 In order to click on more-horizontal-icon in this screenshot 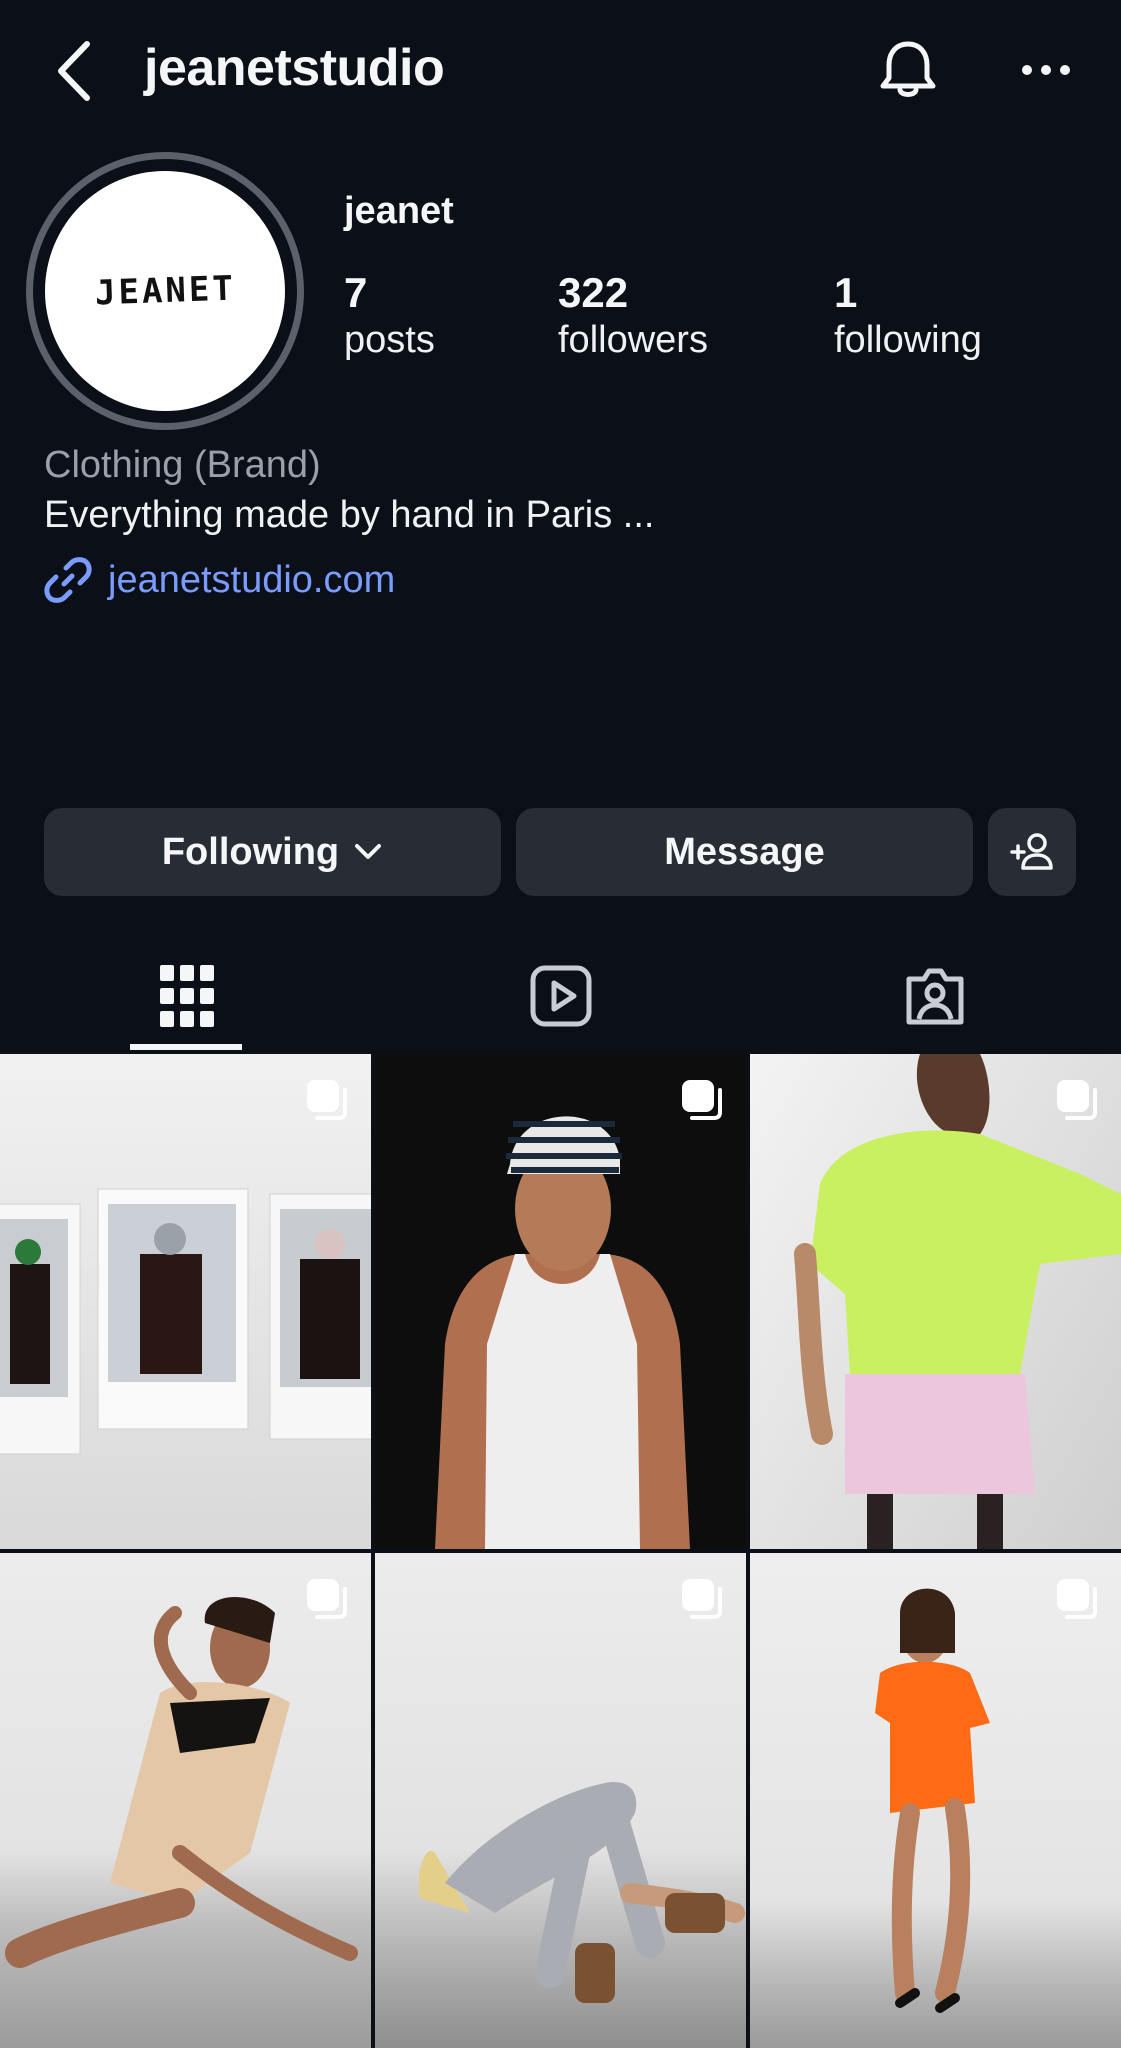, I will do `click(1046, 70)`.